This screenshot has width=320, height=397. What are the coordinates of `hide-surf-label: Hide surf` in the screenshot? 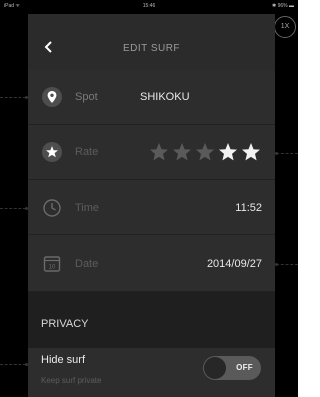 It's located at (63, 360).